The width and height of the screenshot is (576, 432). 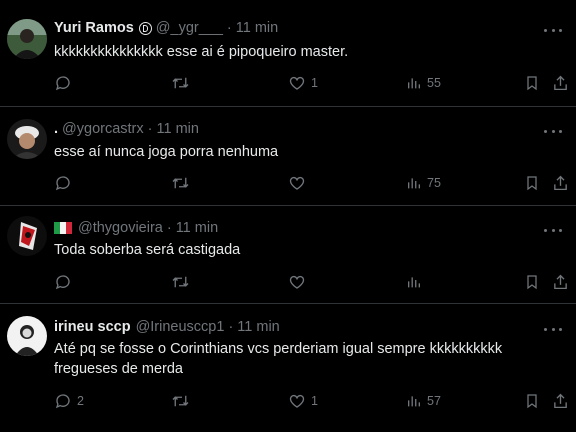 What do you see at coordinates (80, 401) in the screenshot?
I see `reply-count: 2` at bounding box center [80, 401].